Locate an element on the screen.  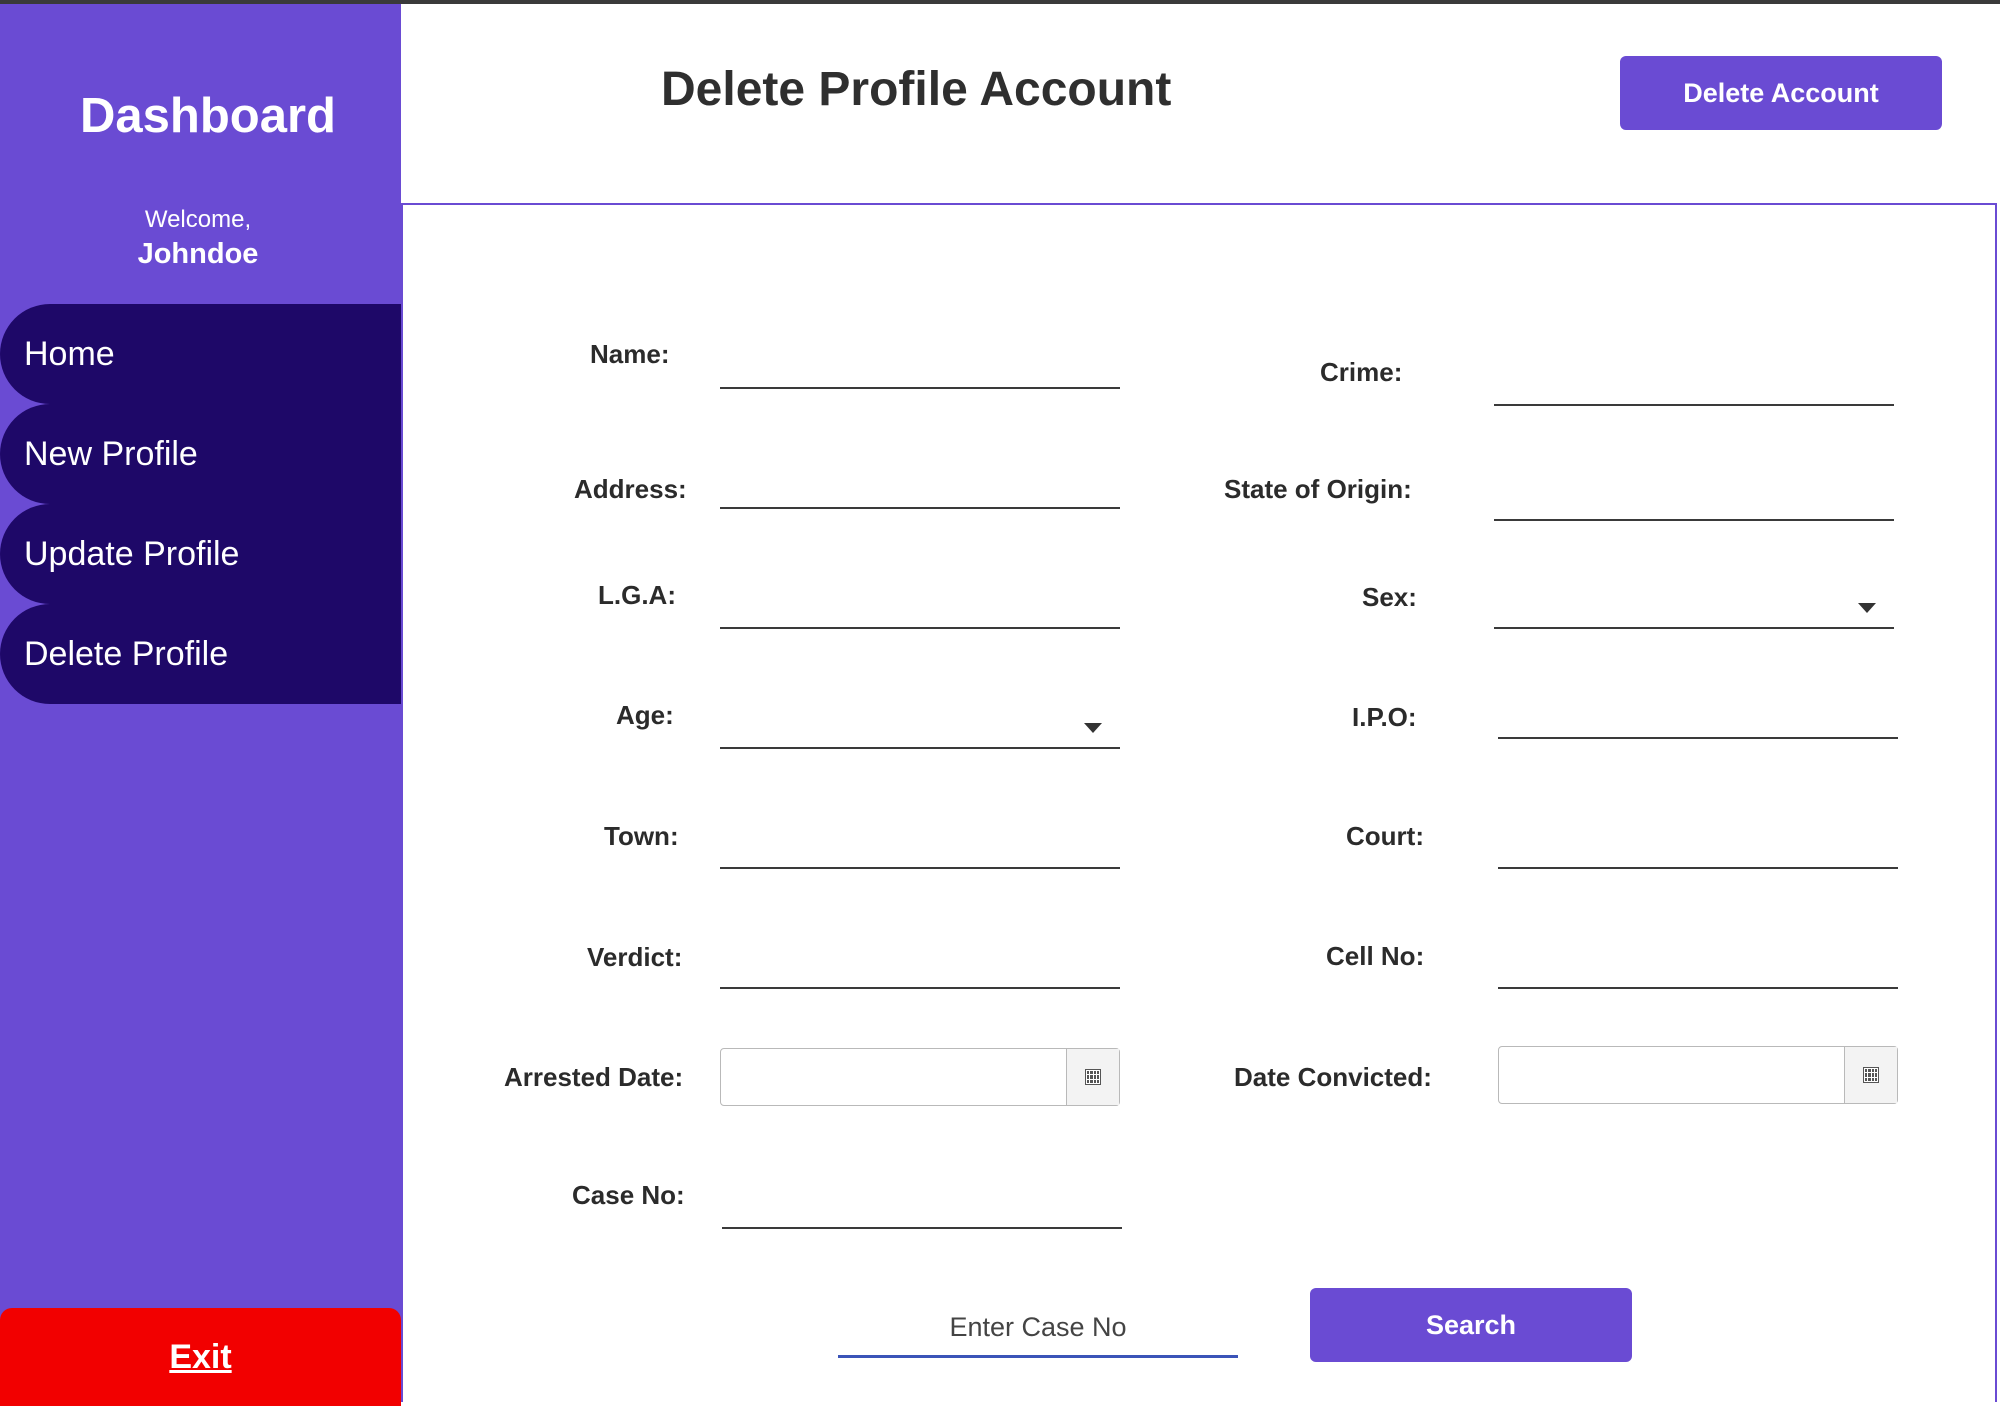
label-address: Address: is located at coordinates (630, 489).